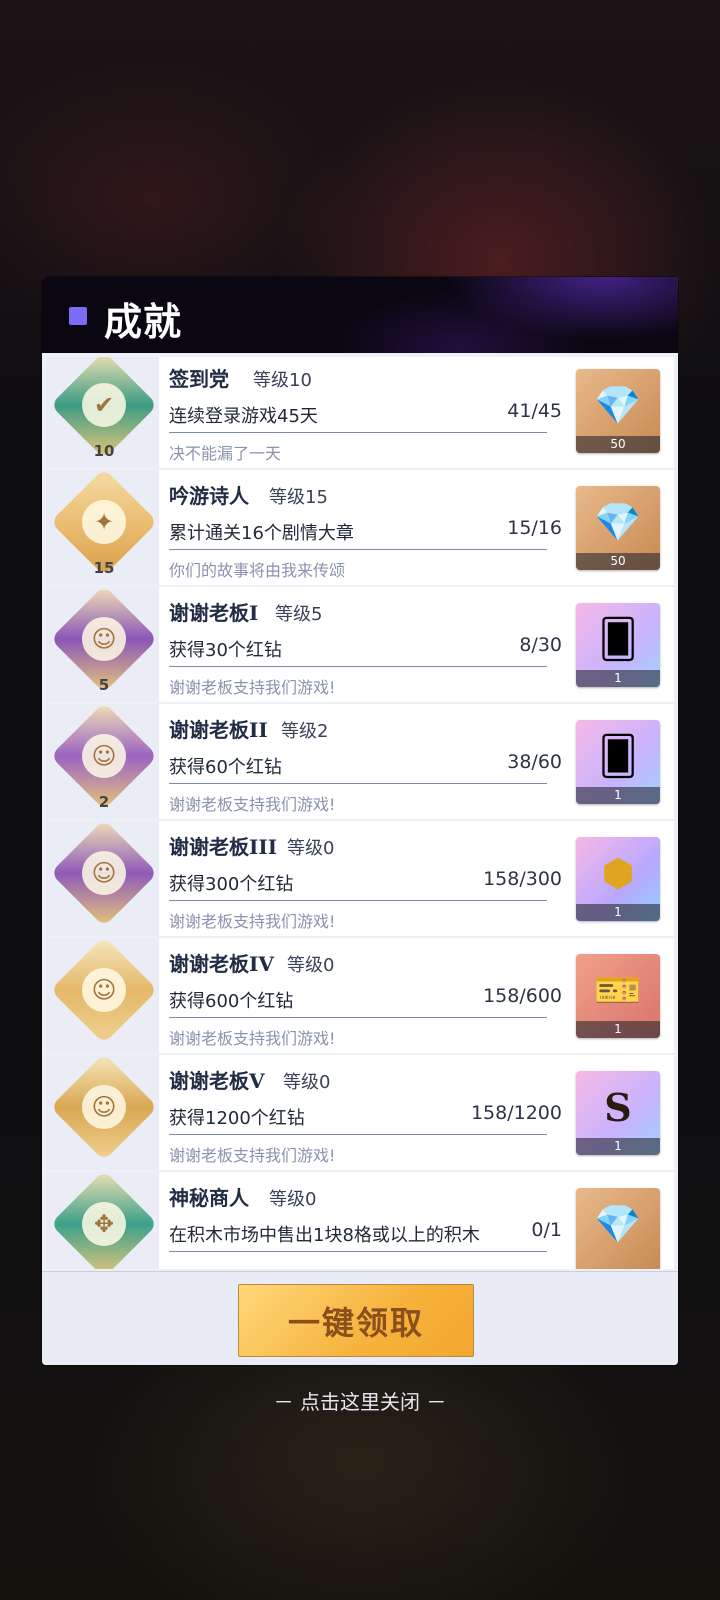 The width and height of the screenshot is (720, 1600). Describe the element at coordinates (618, 639) in the screenshot. I see `red-card-icon: 🂠` at that location.